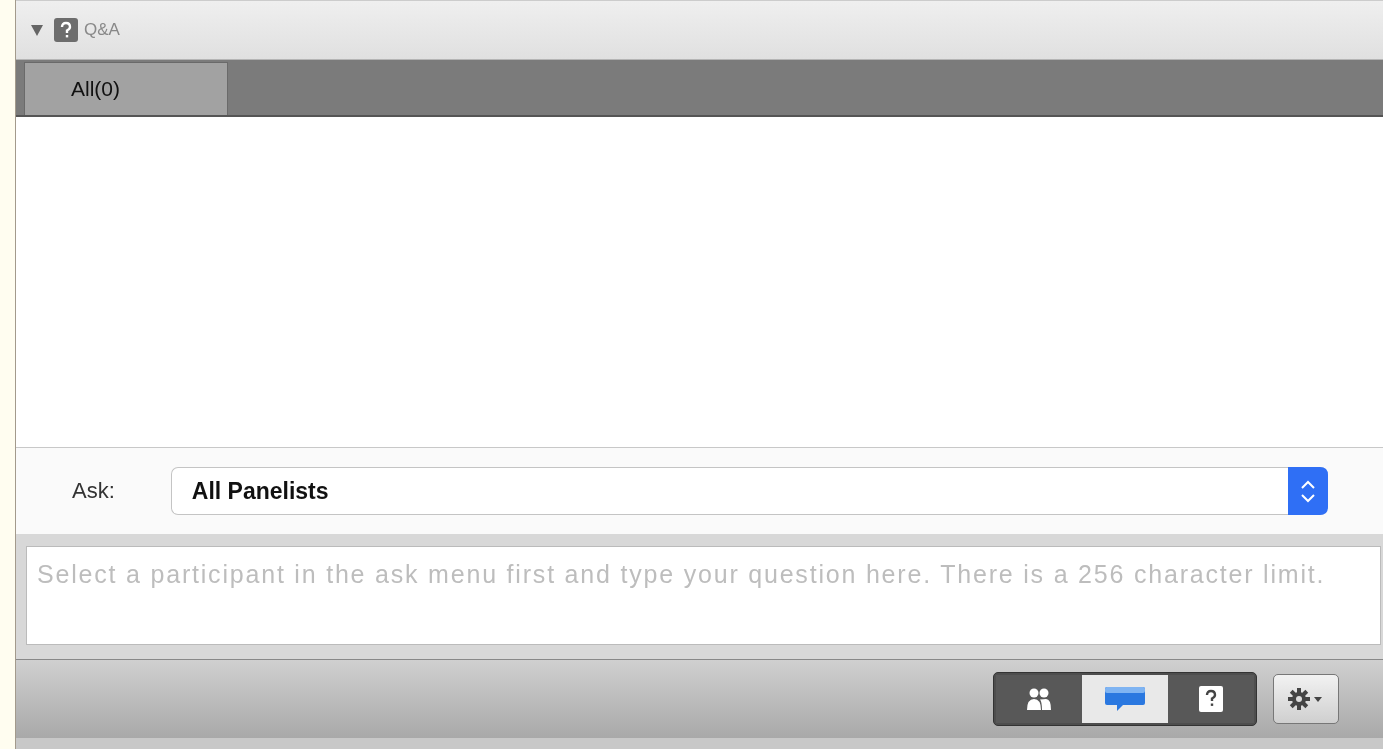 Image resolution: width=1383 pixels, height=749 pixels. Describe the element at coordinates (126, 88) in the screenshot. I see `tab: All(0)` at that location.